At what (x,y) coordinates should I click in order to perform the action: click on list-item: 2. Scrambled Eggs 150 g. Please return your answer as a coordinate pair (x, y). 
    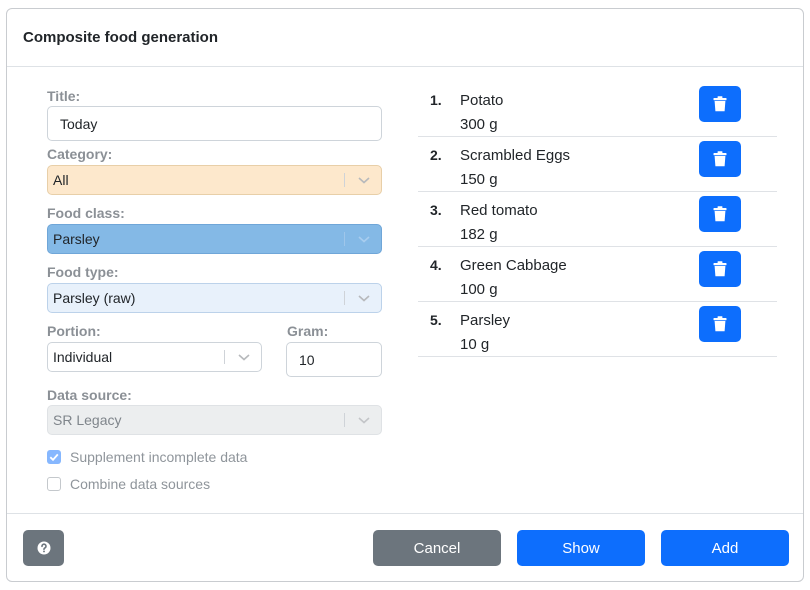
    Looking at the image, I should click on (597, 164).